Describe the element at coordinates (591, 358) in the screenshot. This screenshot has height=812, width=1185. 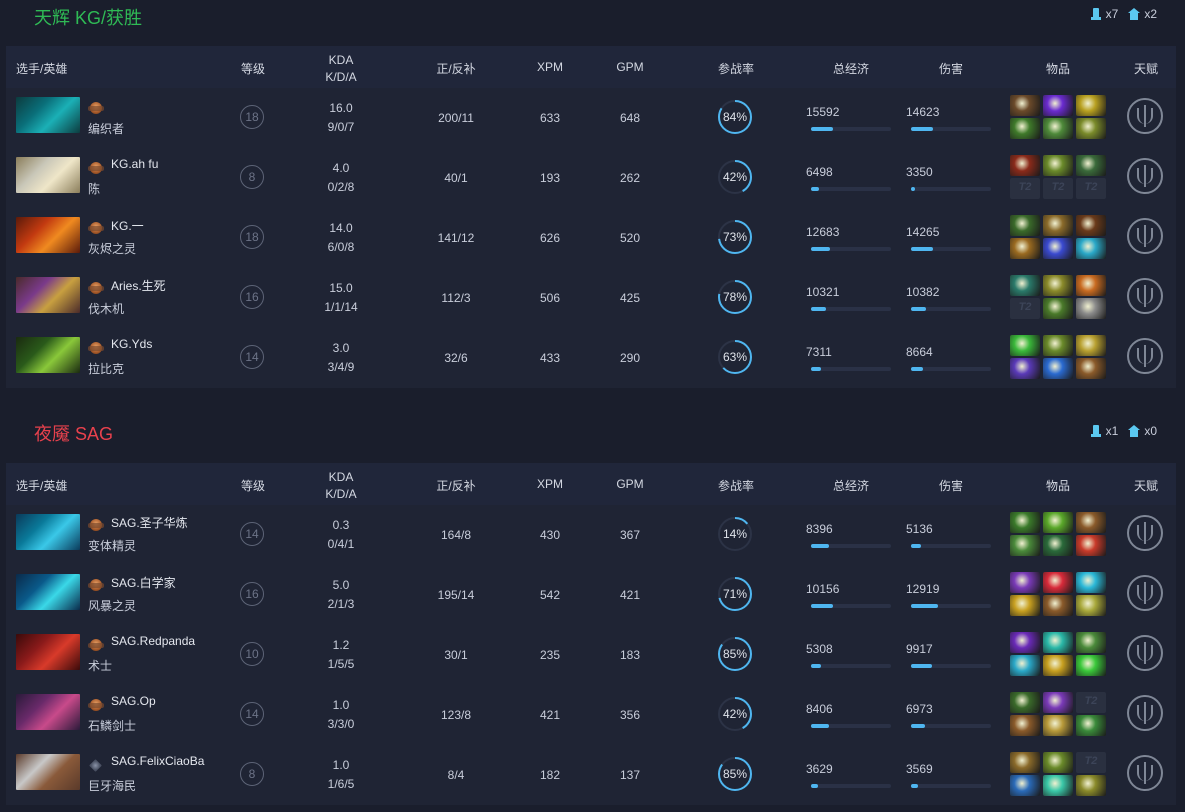
I see `player-row: KG.Yds 拉比克 14 3.0 3/4/9 32/6 433 290 63% 7311 8664` at that location.